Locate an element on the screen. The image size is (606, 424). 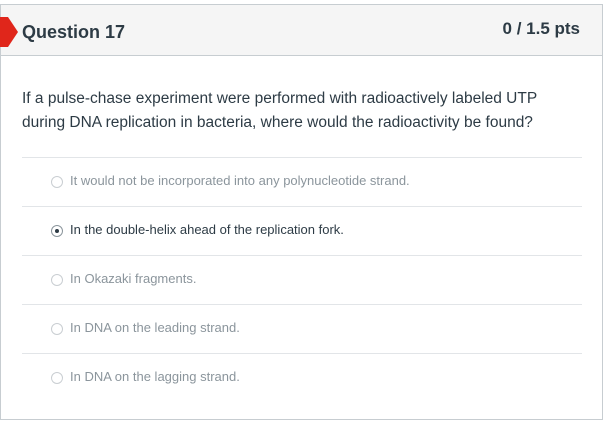
answer-label: In DNA on the leading strand. is located at coordinates (155, 327).